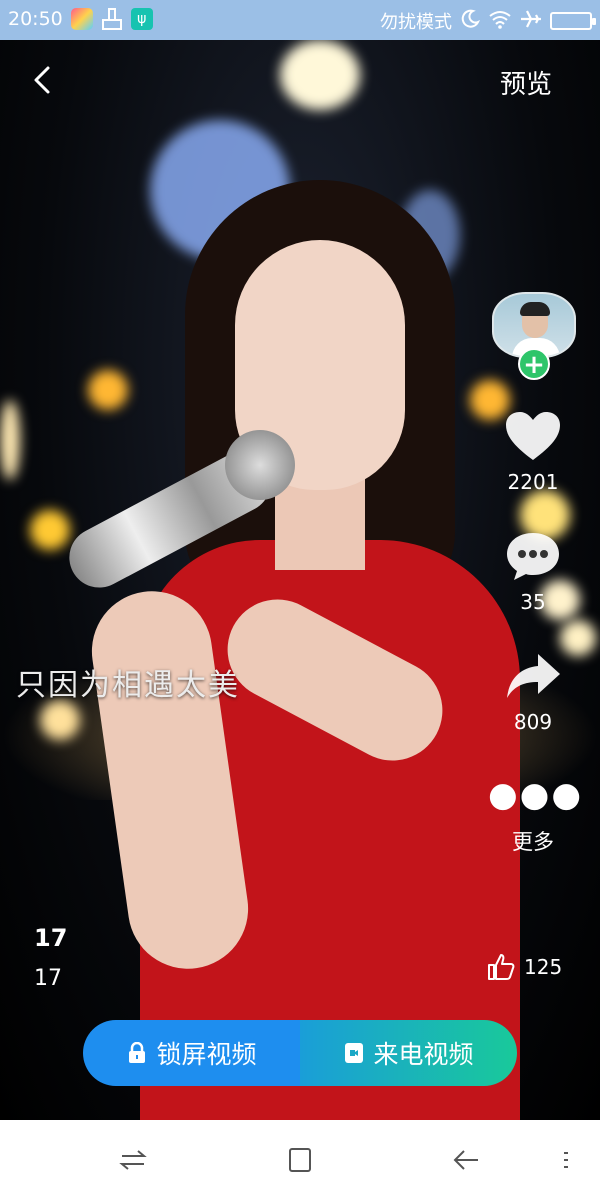 The width and height of the screenshot is (600, 1200). I want to click on status-left: 20:50 ψ, so click(80, 19).